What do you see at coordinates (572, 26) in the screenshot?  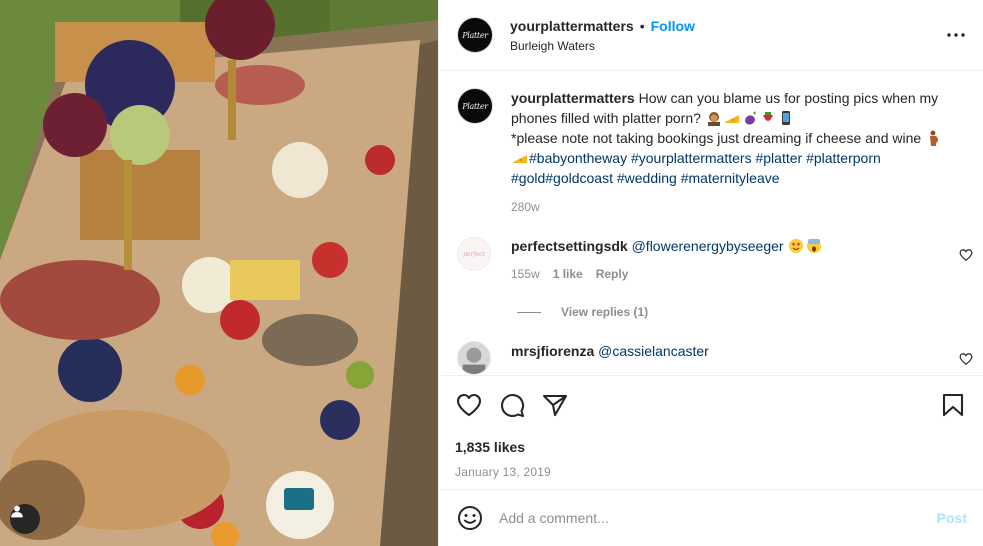 I see `author-username: yourplattermatters` at bounding box center [572, 26].